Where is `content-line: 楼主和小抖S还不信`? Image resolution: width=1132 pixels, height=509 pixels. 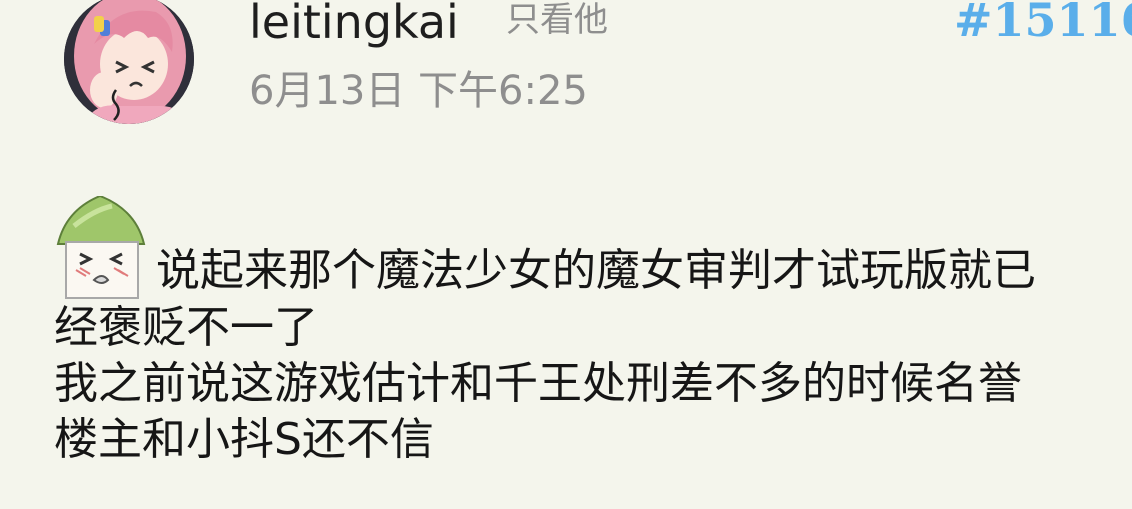 content-line: 楼主和小抖S还不信 is located at coordinates (593, 440).